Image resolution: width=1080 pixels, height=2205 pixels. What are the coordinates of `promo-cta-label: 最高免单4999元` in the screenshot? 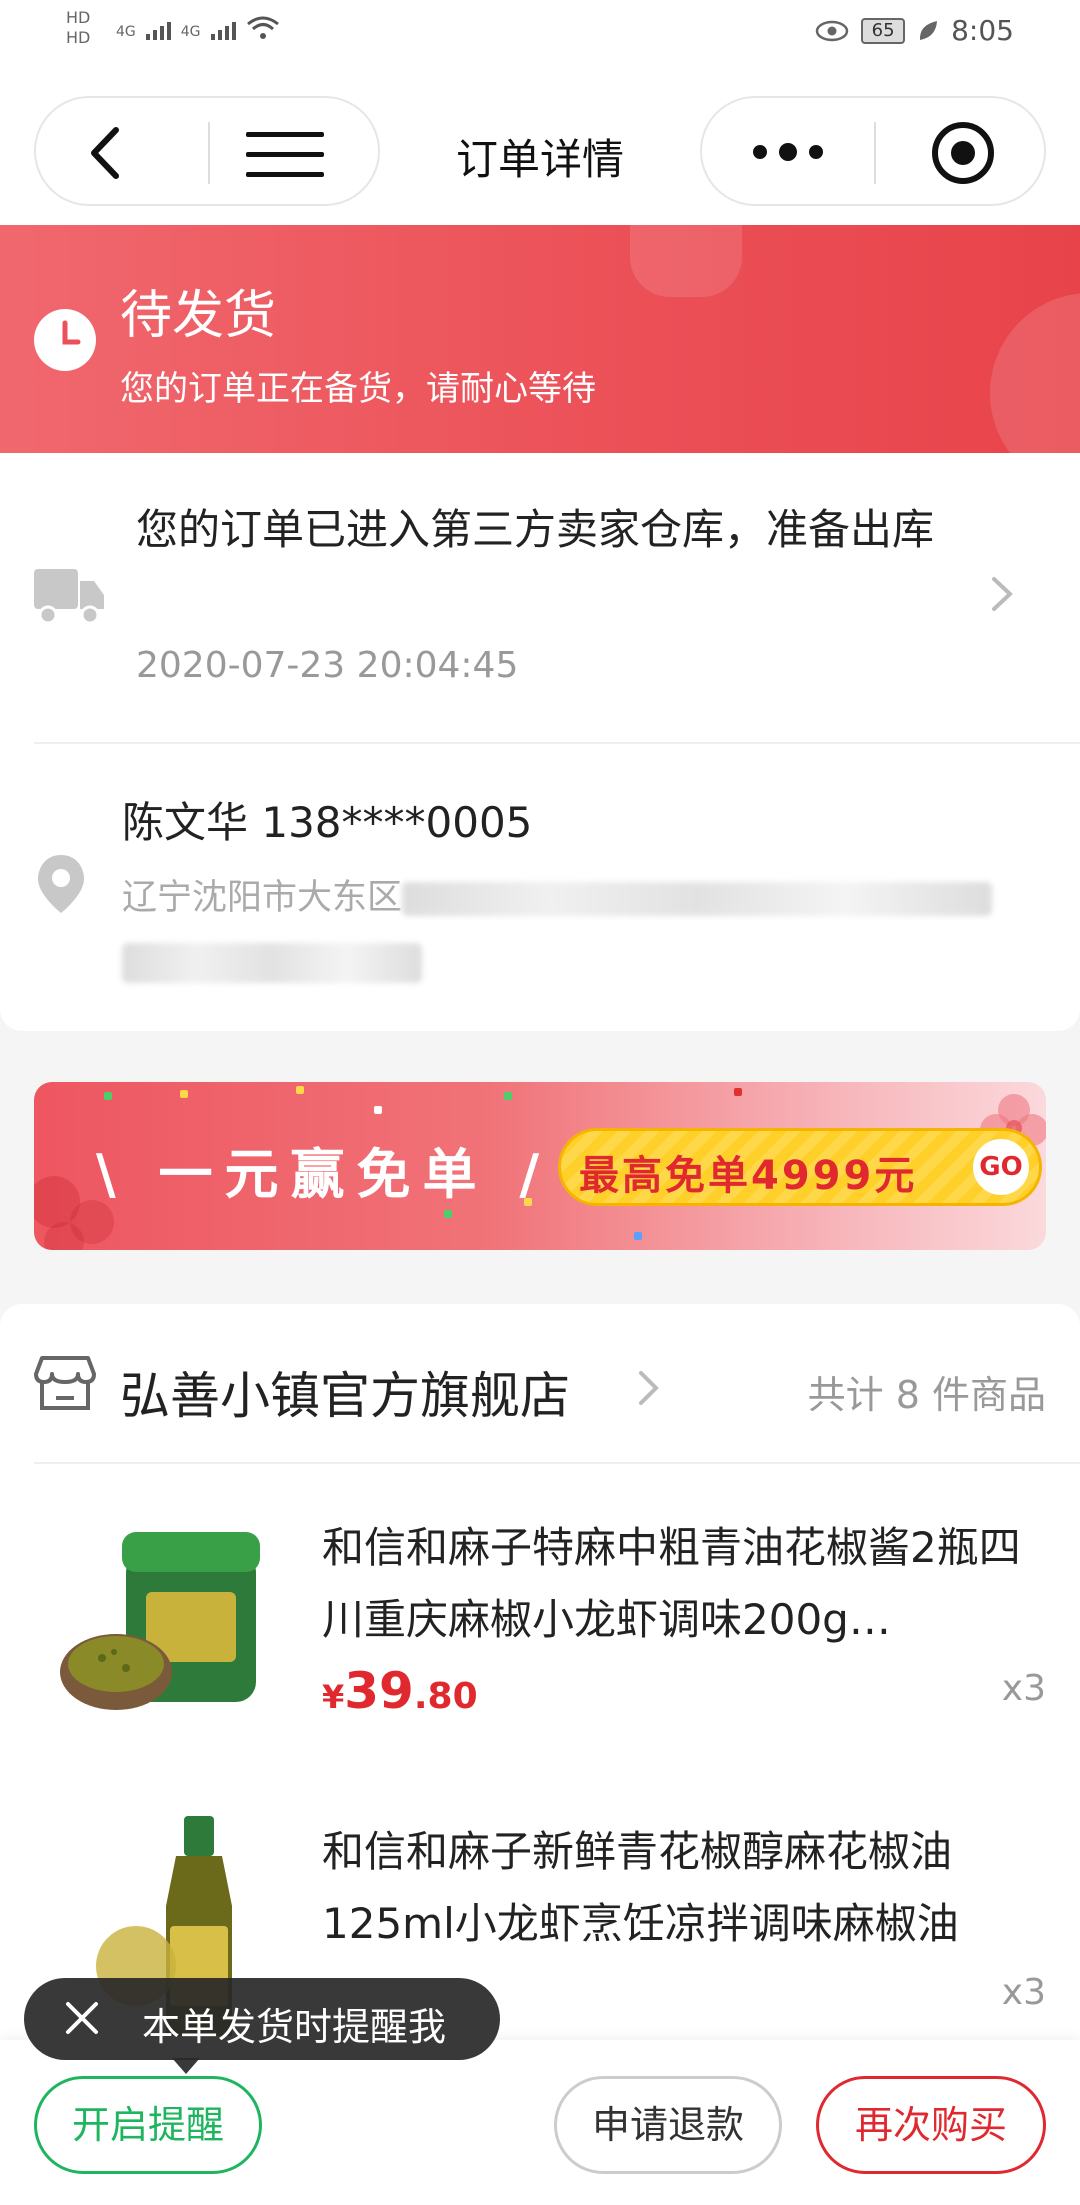 It's located at (748, 1176).